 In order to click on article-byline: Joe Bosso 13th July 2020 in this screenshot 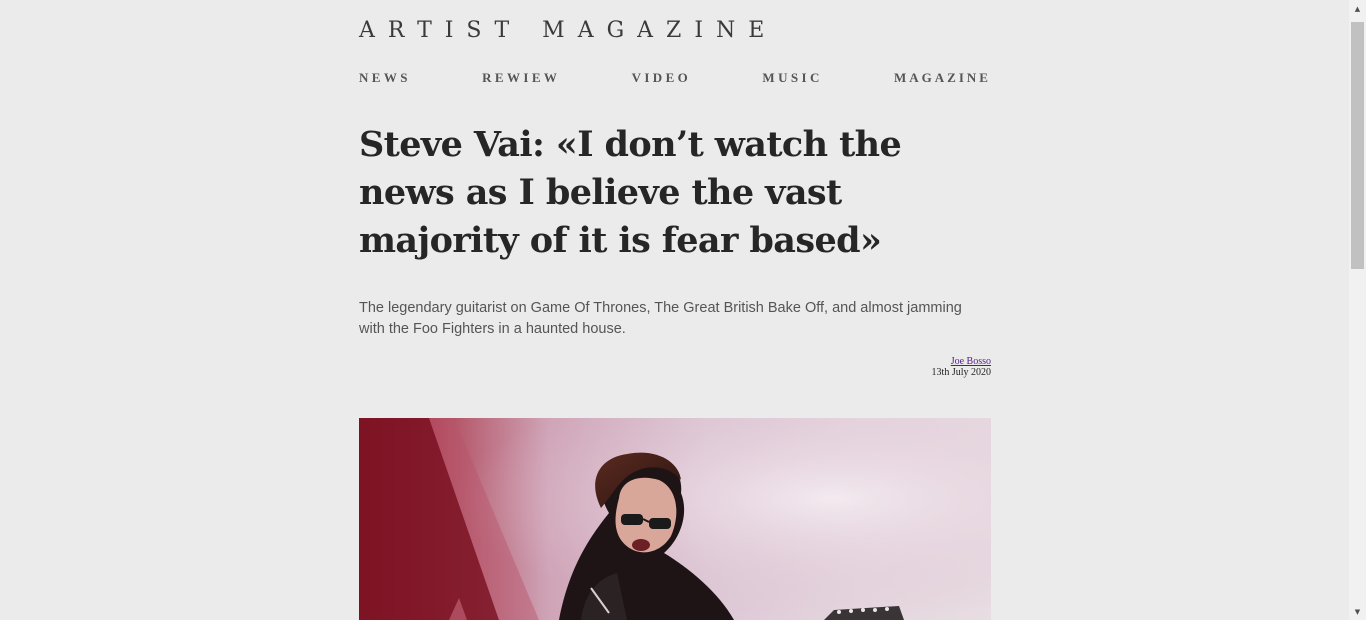, I will do `click(961, 367)`.